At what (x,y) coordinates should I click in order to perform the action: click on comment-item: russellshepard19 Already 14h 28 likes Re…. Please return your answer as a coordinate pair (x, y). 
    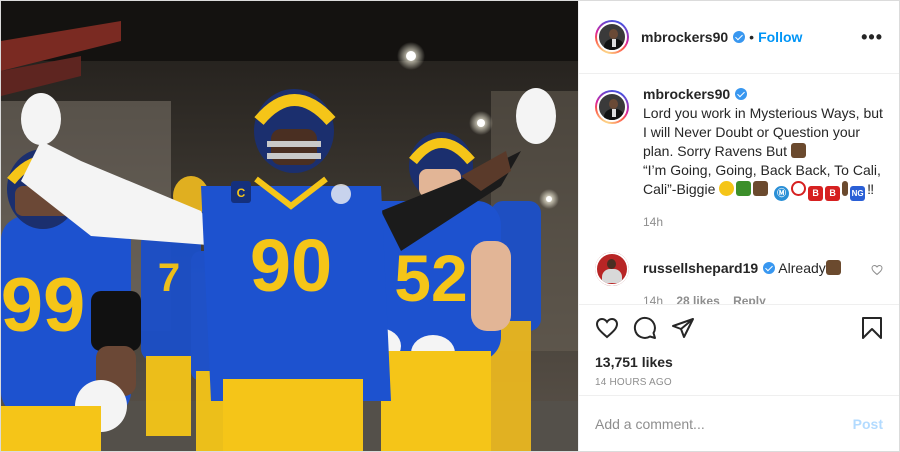
    Looking at the image, I should click on (739, 278).